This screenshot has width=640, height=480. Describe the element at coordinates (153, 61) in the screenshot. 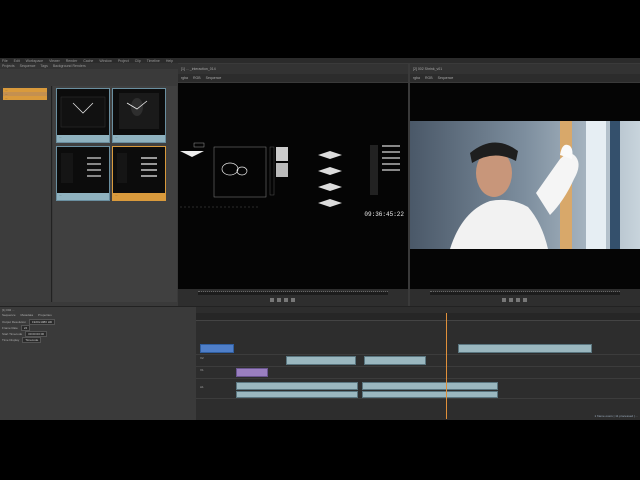

I see `menu-timeline: Timeline` at that location.